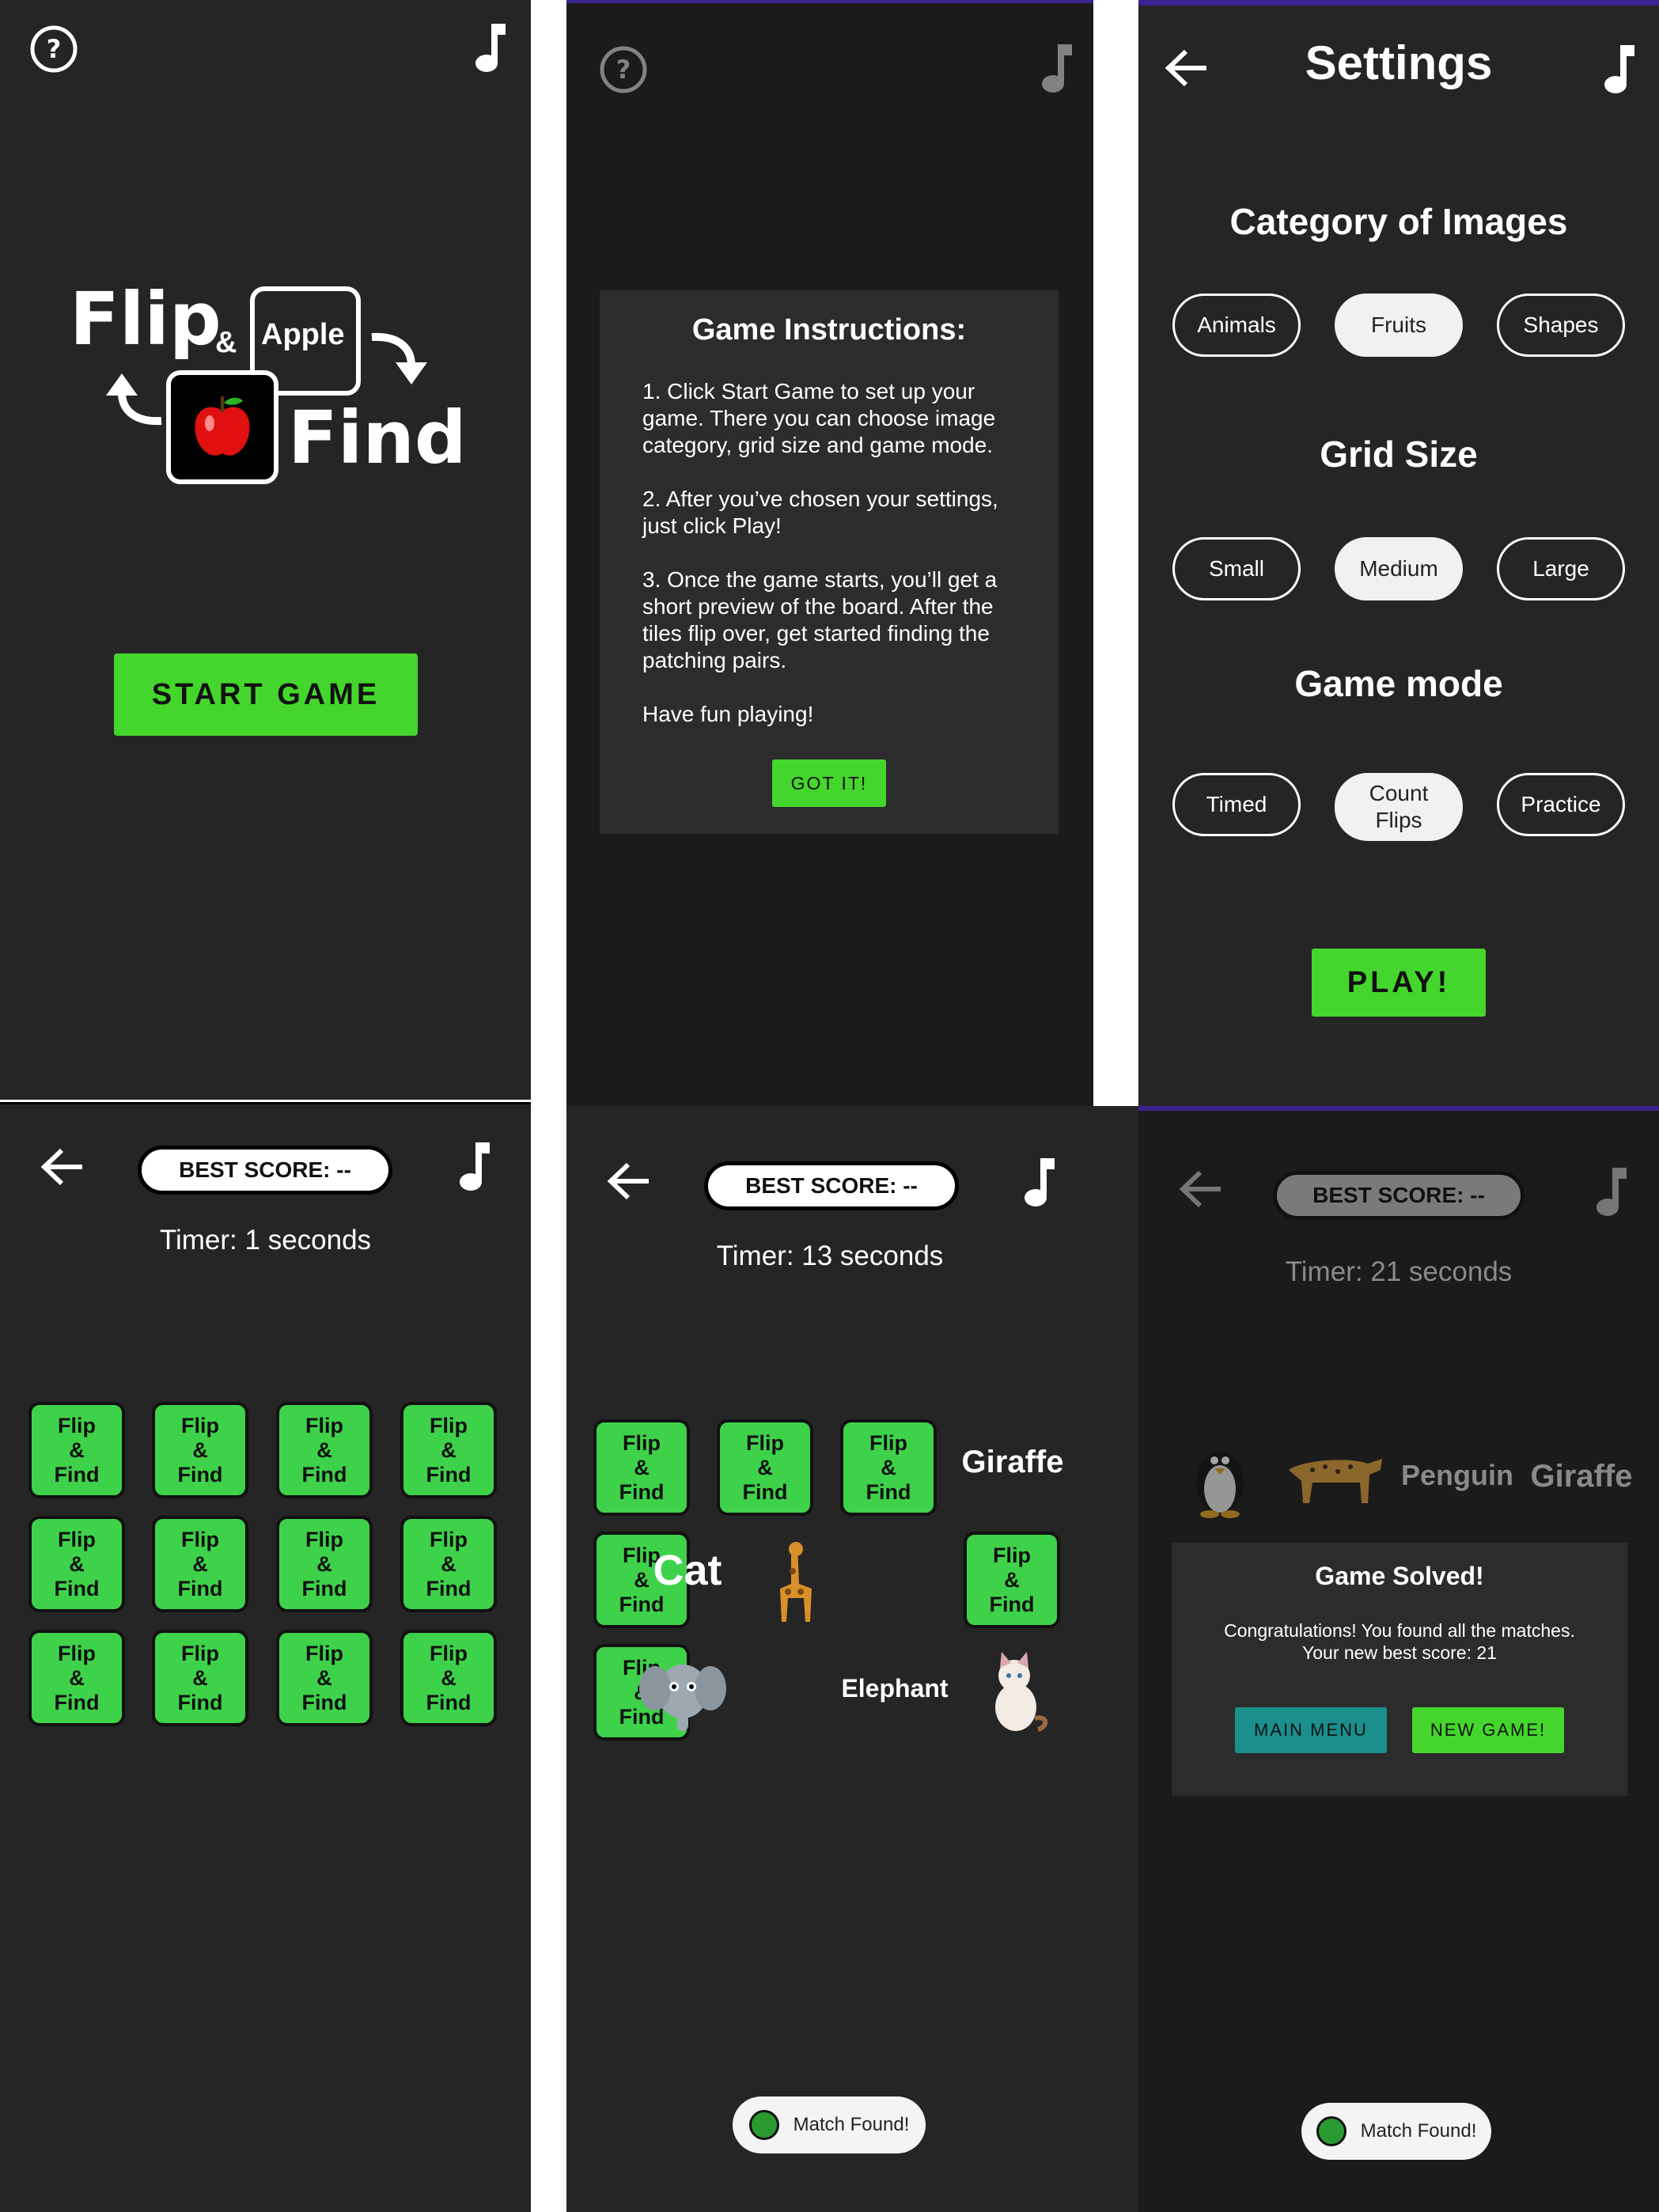  Describe the element at coordinates (1220, 1485) in the screenshot. I see `penguin-image-card` at that location.